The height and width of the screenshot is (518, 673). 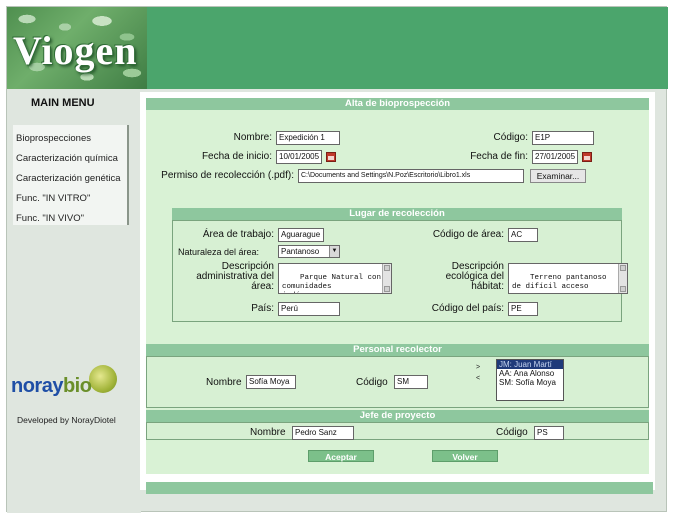 What do you see at coordinates (236, 156) in the screenshot?
I see `fecha-inicio-label: Fecha de inicio:` at bounding box center [236, 156].